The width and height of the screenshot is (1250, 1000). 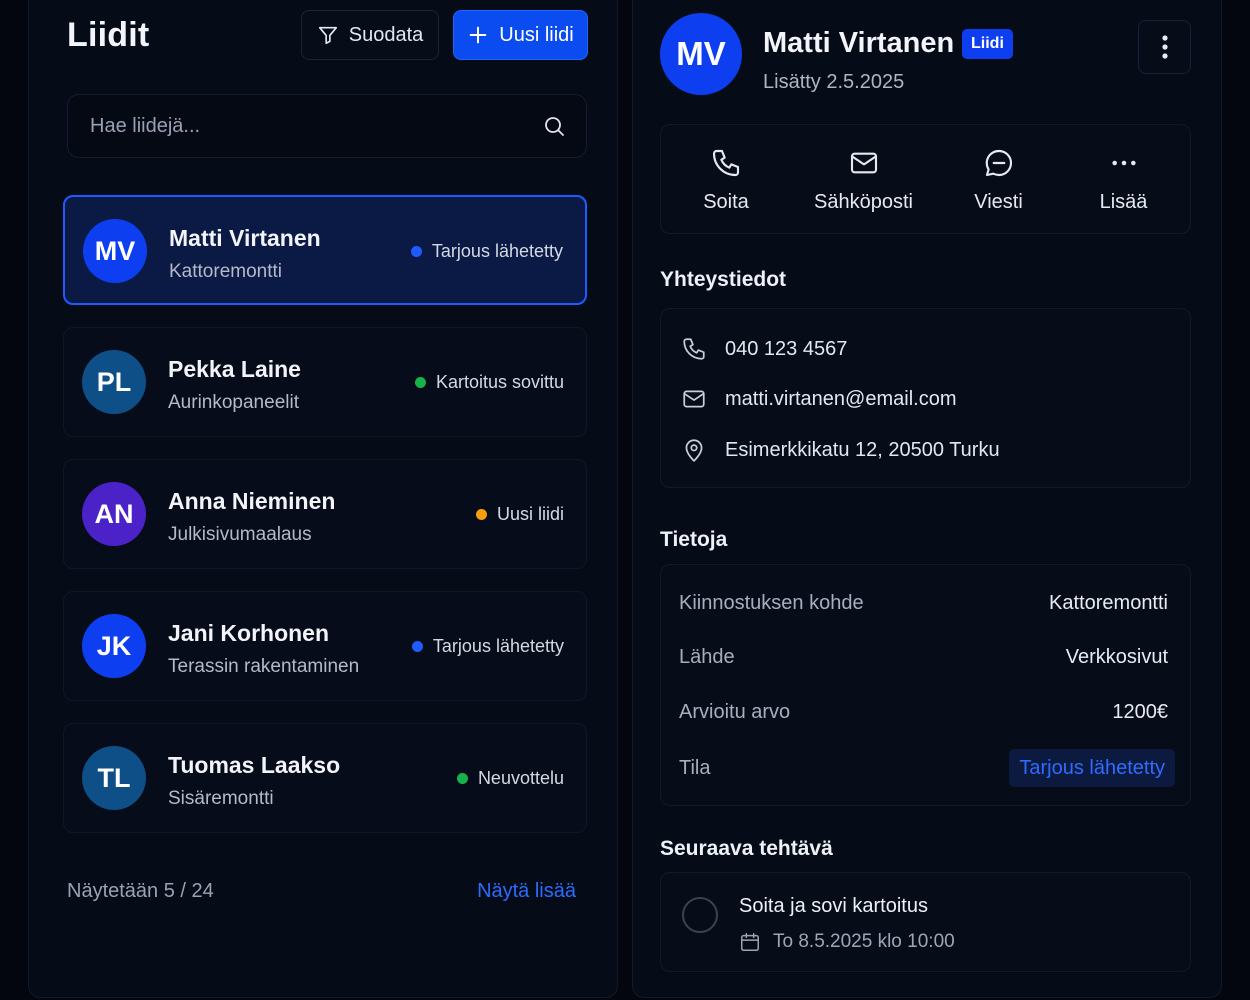 I want to click on message-button: Viesti, so click(x=998, y=180).